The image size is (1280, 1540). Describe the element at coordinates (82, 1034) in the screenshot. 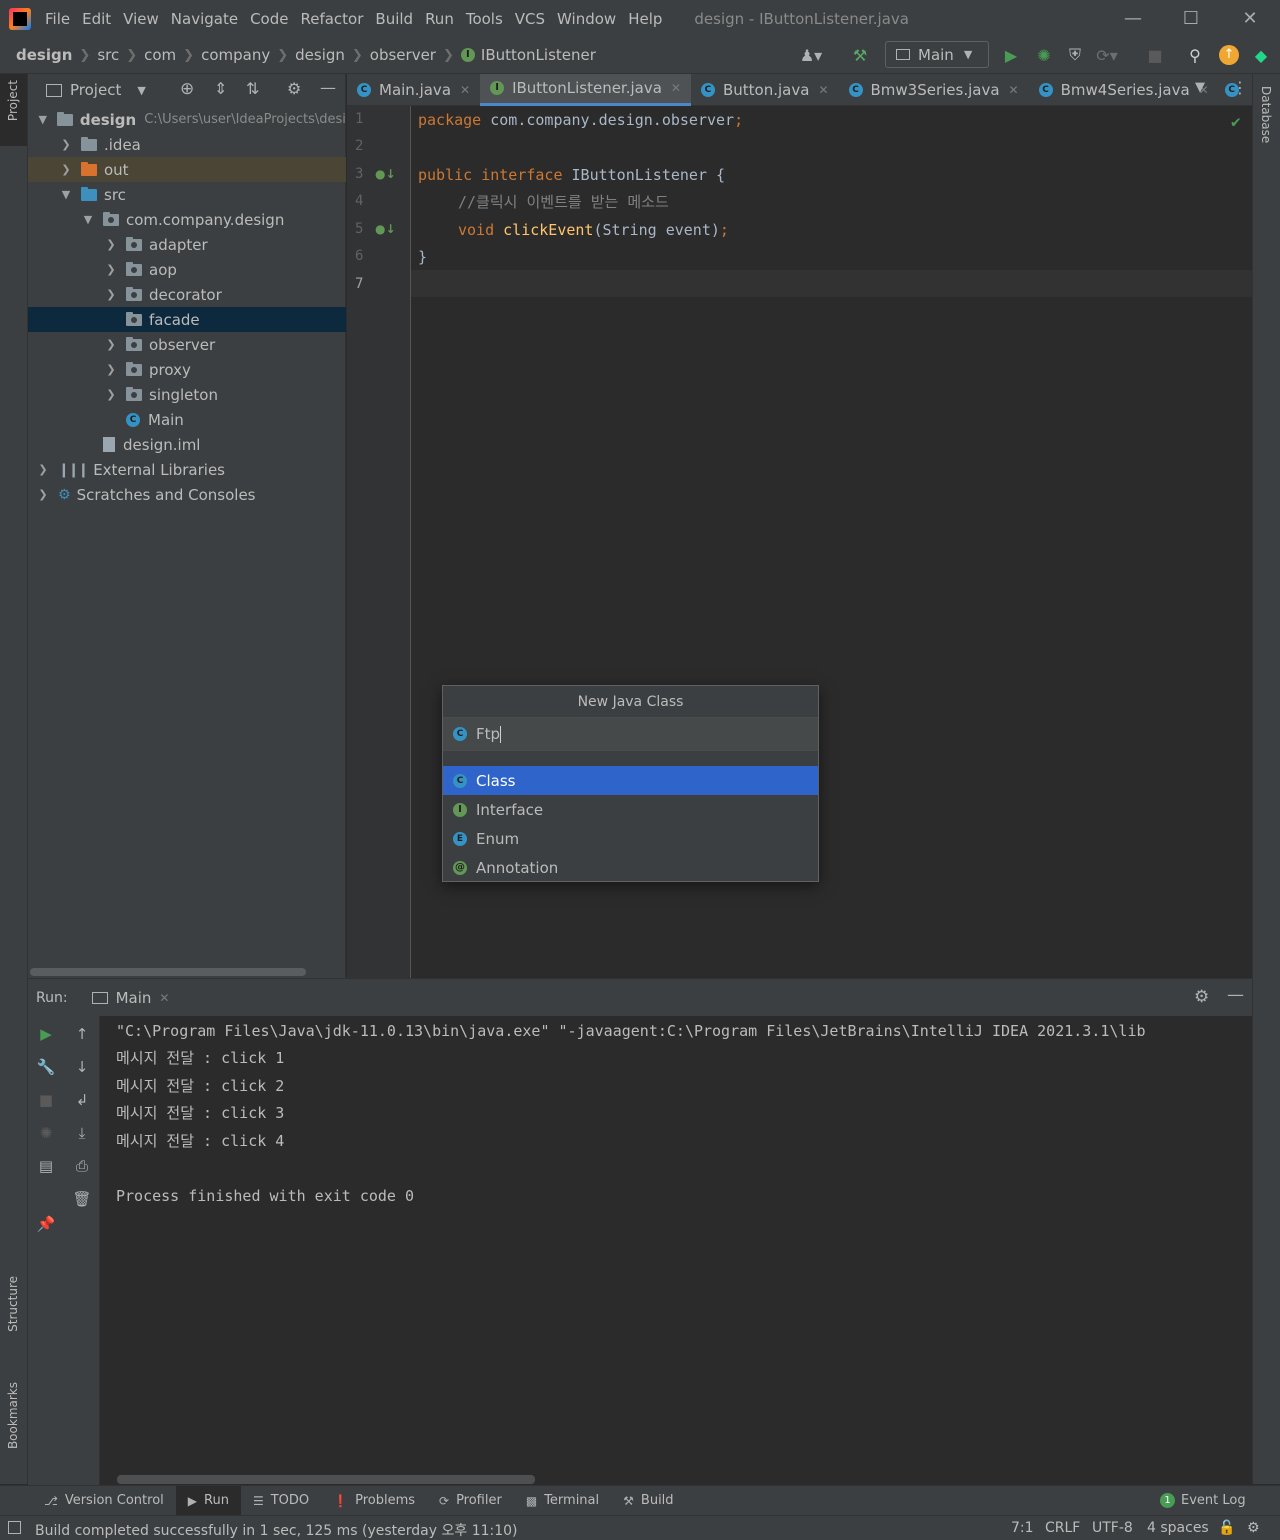

I see `arrow-up-icon: ↑` at that location.